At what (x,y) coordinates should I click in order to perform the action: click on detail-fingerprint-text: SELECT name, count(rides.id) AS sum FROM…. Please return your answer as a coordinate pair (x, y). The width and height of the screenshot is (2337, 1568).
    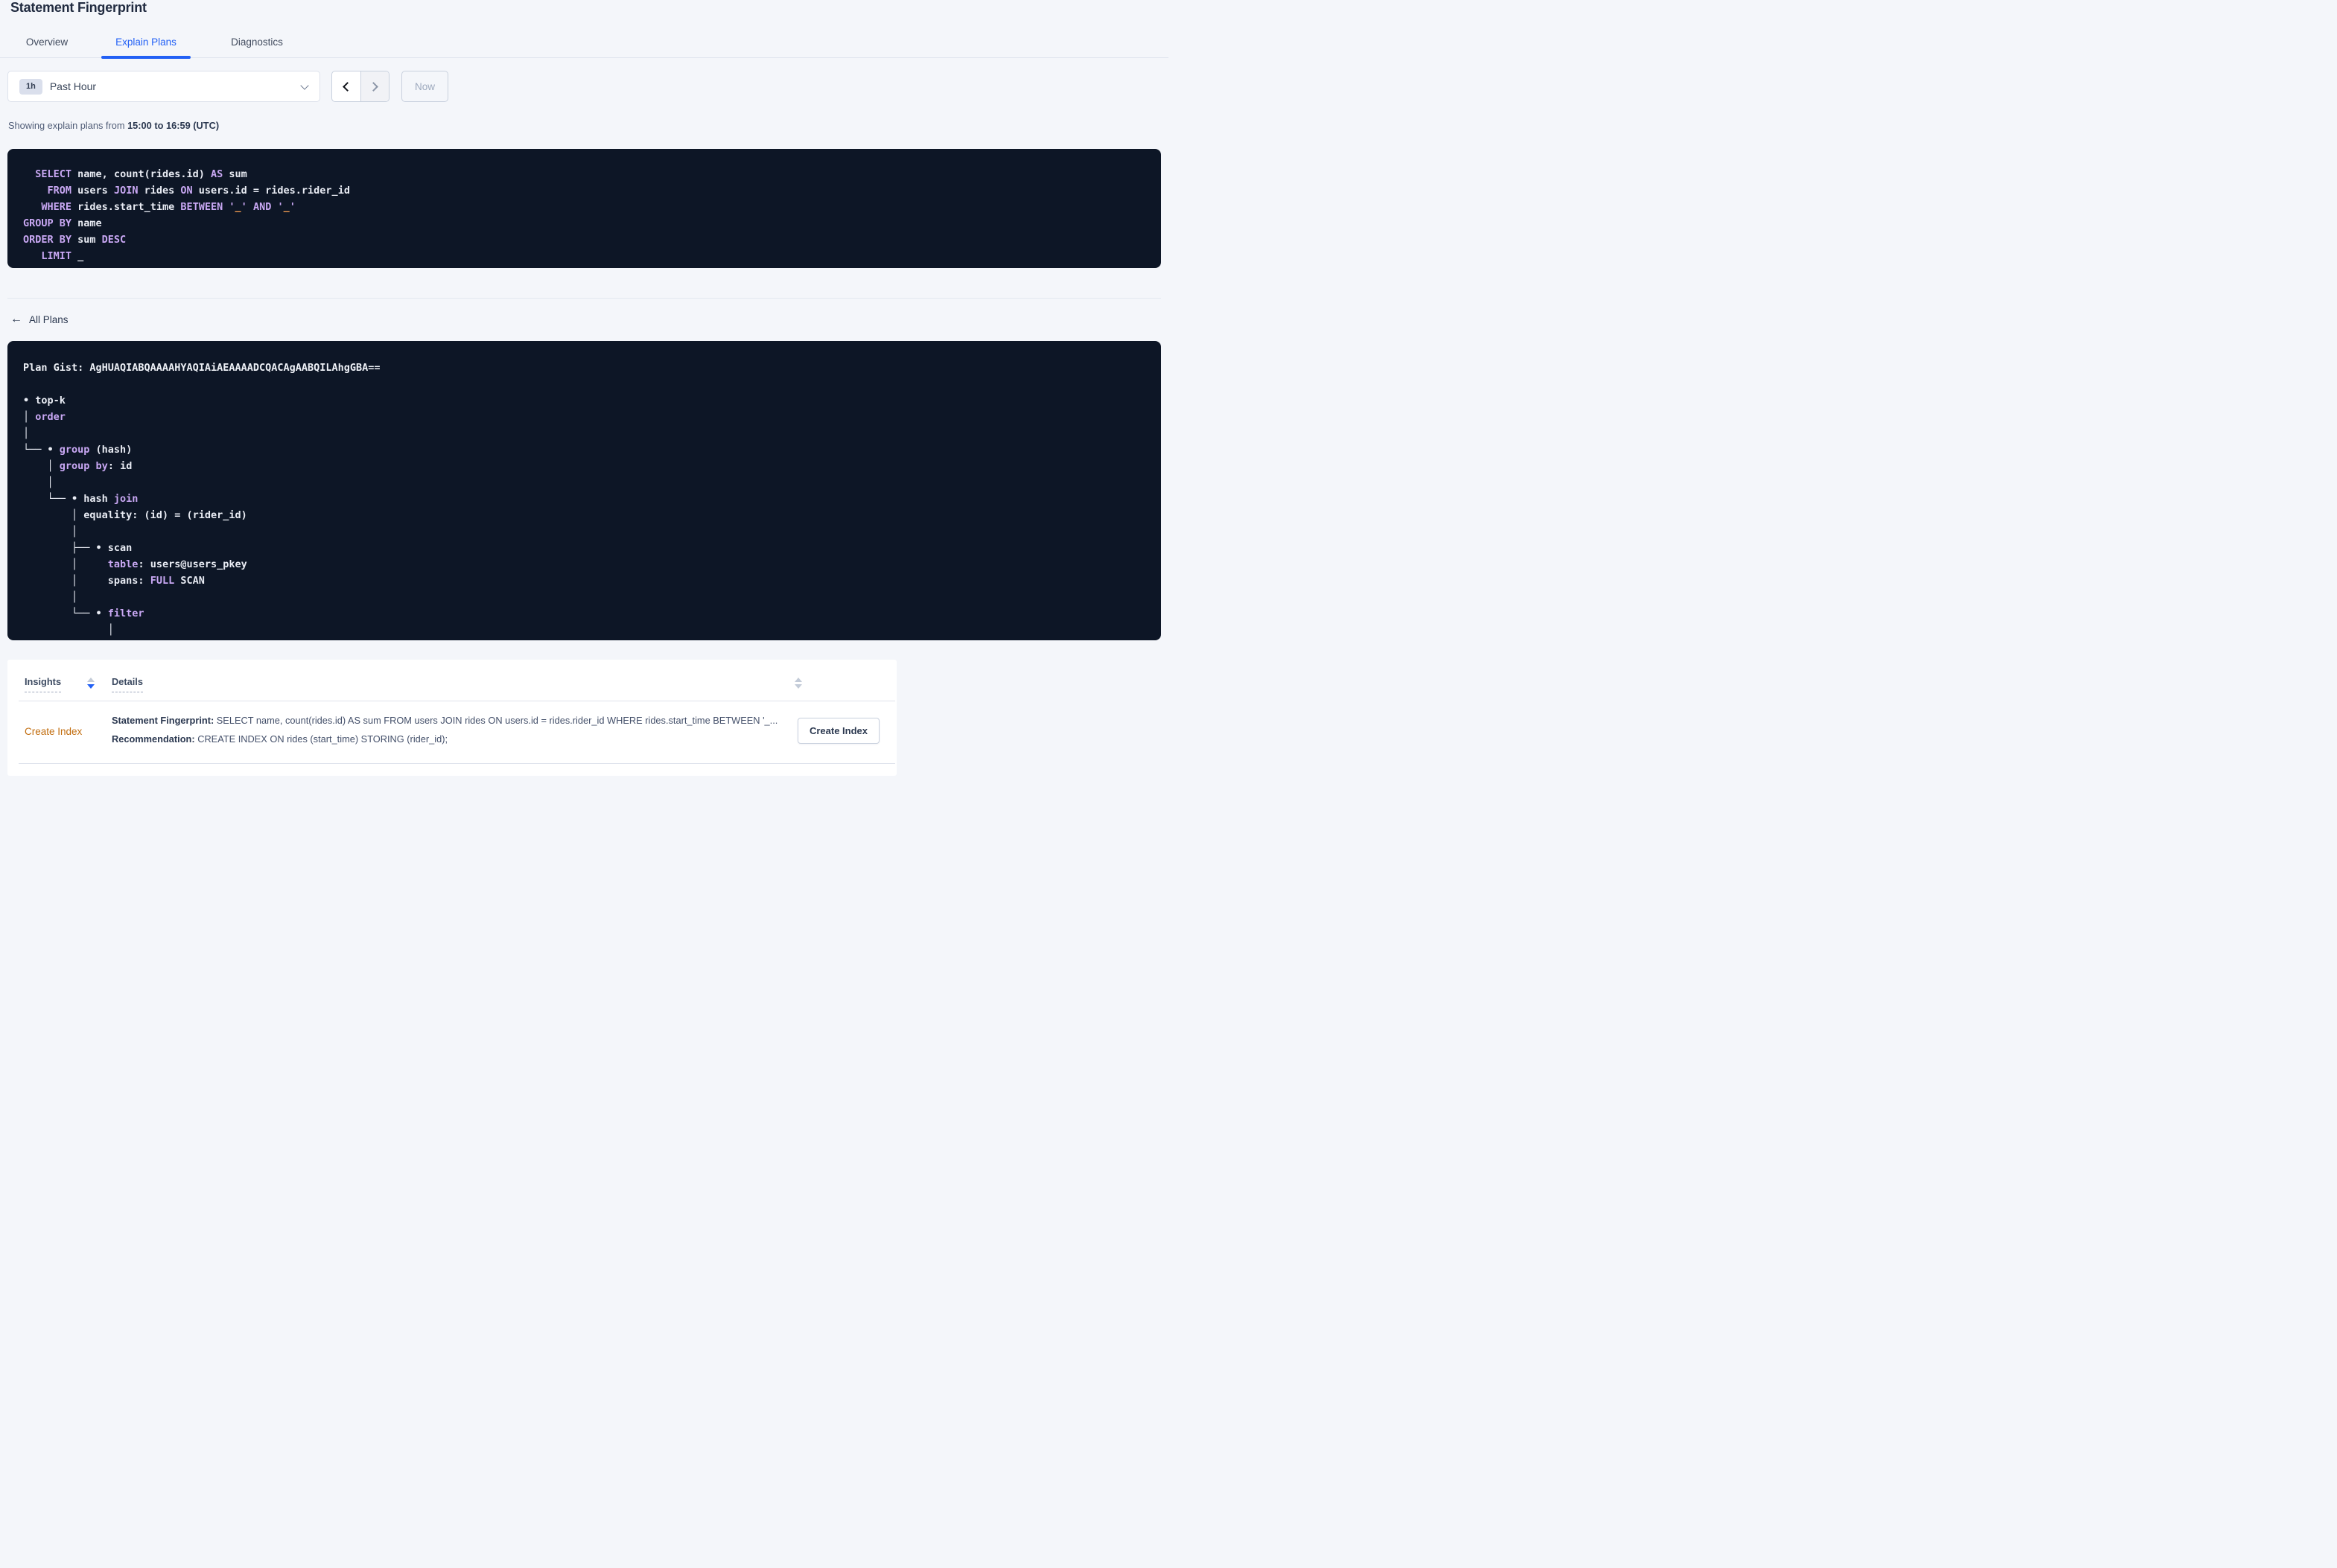
    Looking at the image, I should click on (496, 720).